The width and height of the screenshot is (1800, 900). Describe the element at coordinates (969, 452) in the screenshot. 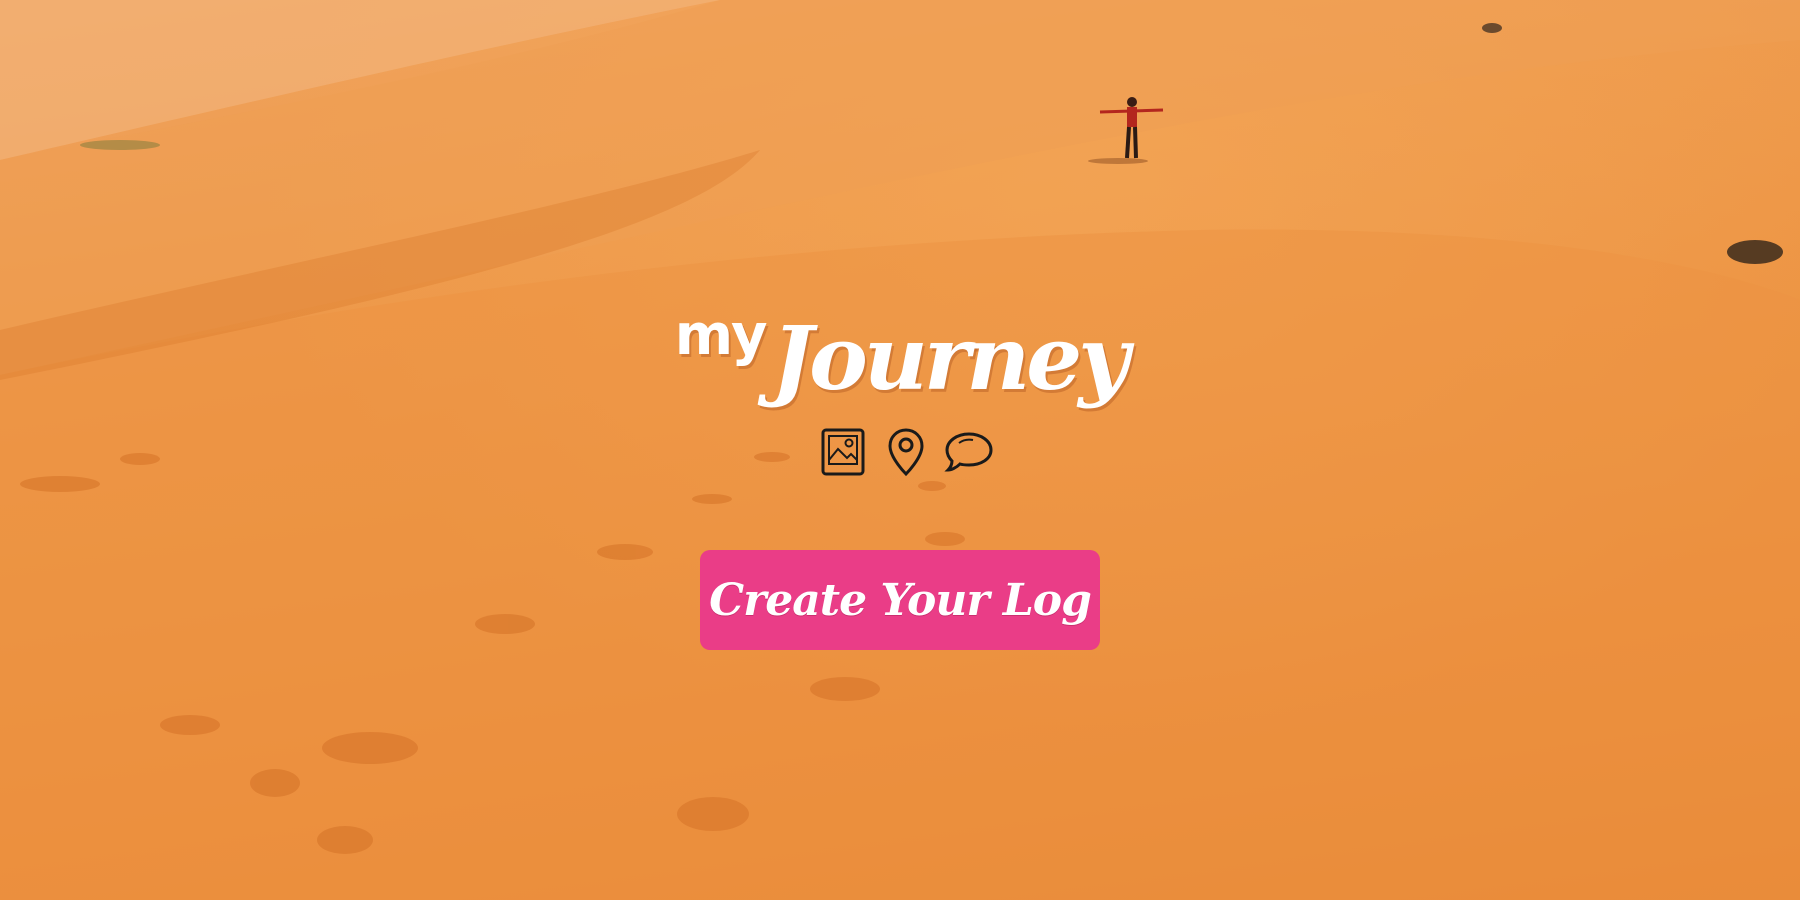

I see `chat-bubble-icon` at that location.